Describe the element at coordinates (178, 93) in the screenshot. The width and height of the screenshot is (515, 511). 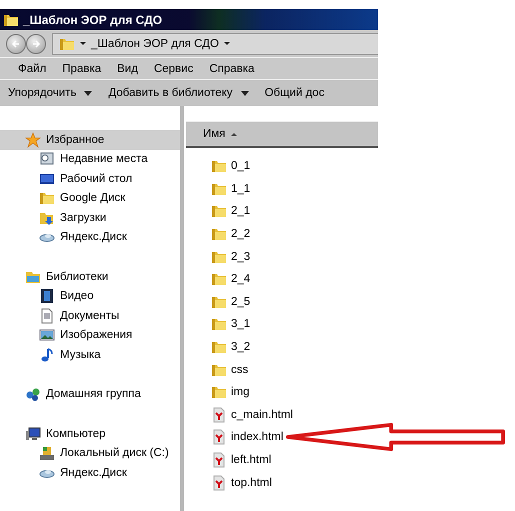
I see `toolbar-button: Добавить в библиотеку` at that location.